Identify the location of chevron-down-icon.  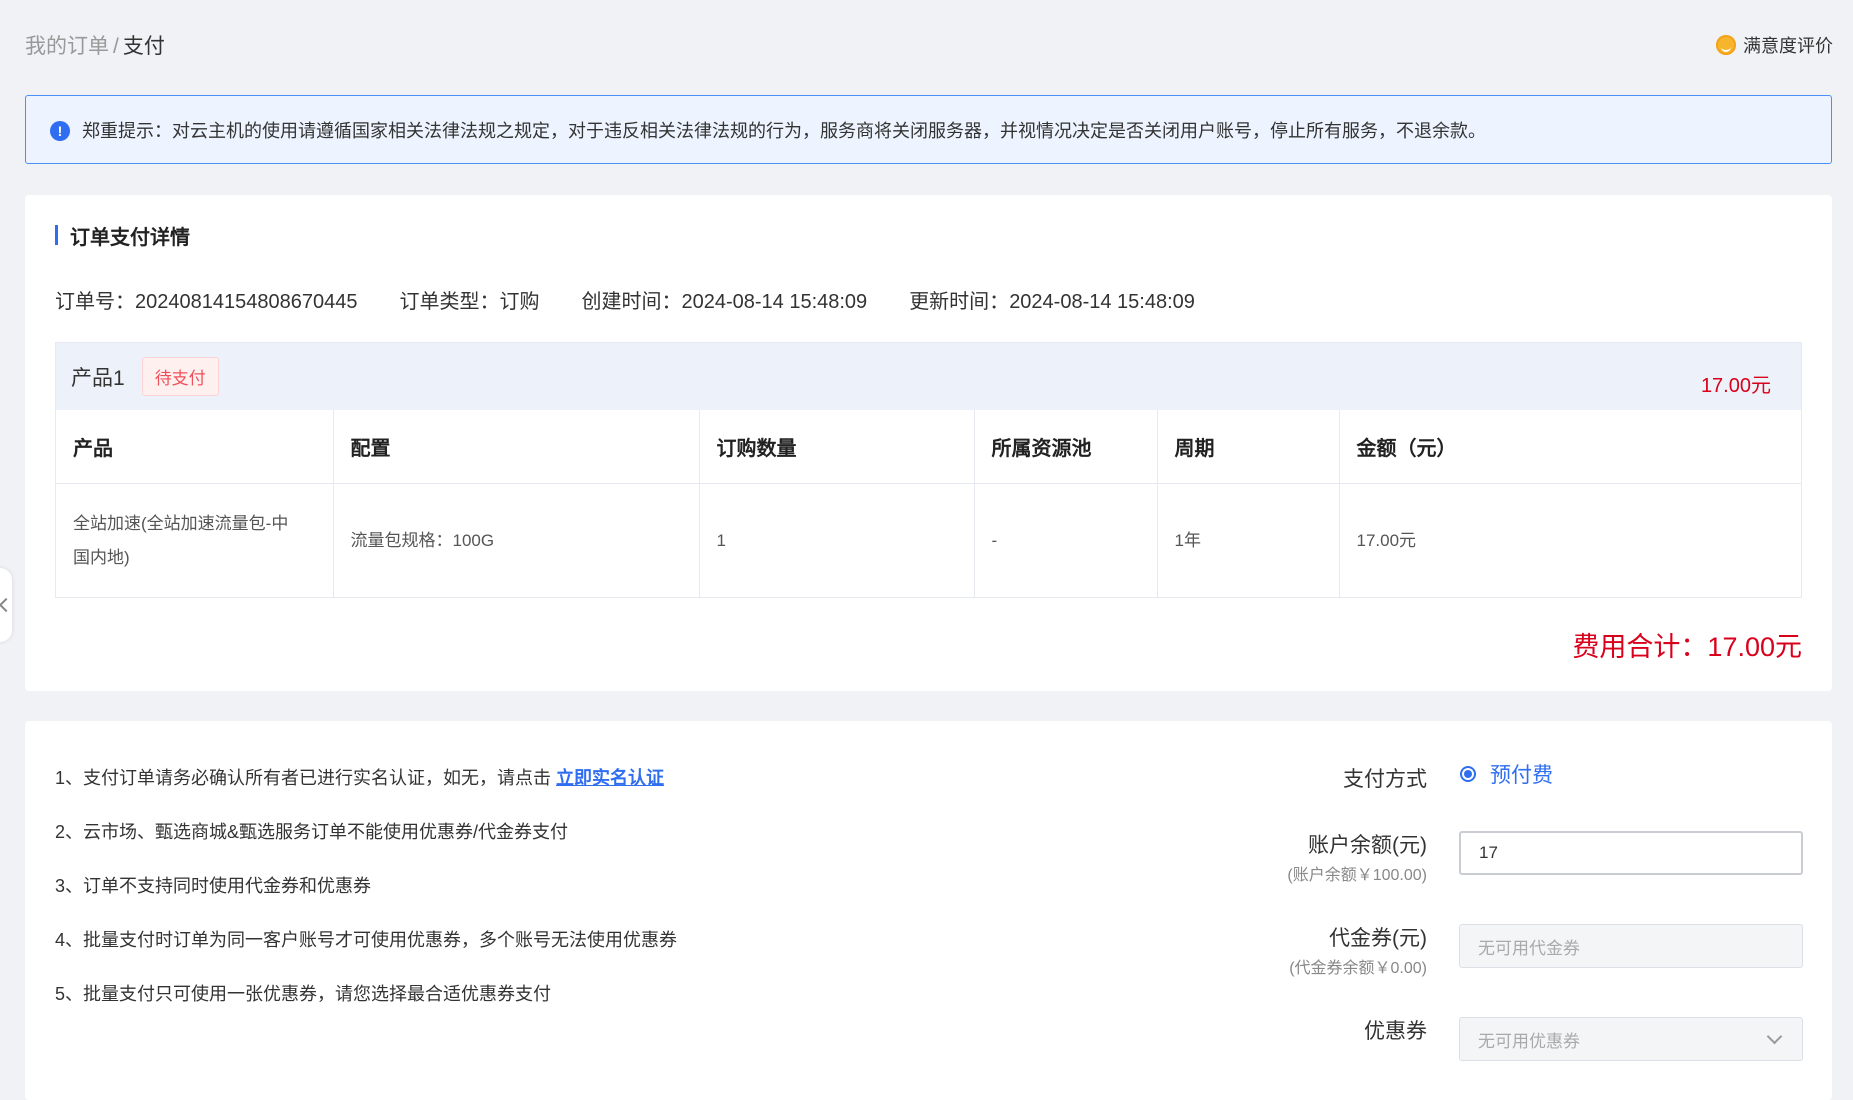
(1774, 1036).